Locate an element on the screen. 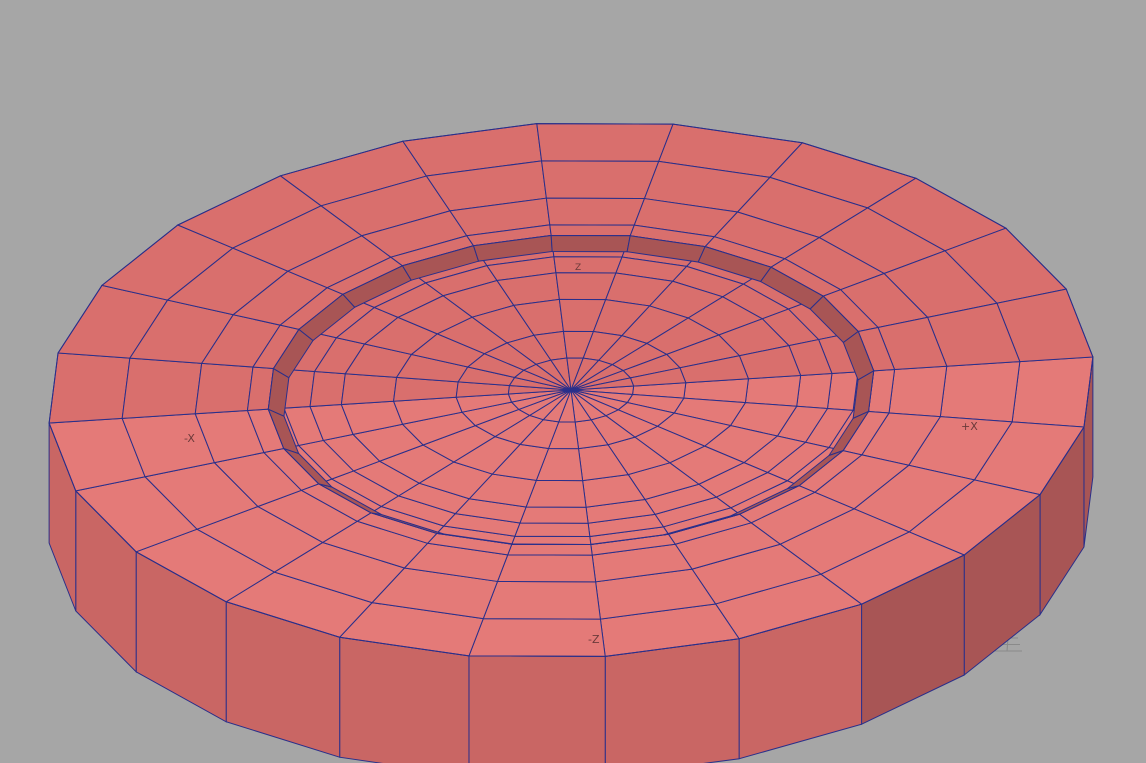 The height and width of the screenshot is (763, 1146). groove-face is located at coordinates (590, 243).